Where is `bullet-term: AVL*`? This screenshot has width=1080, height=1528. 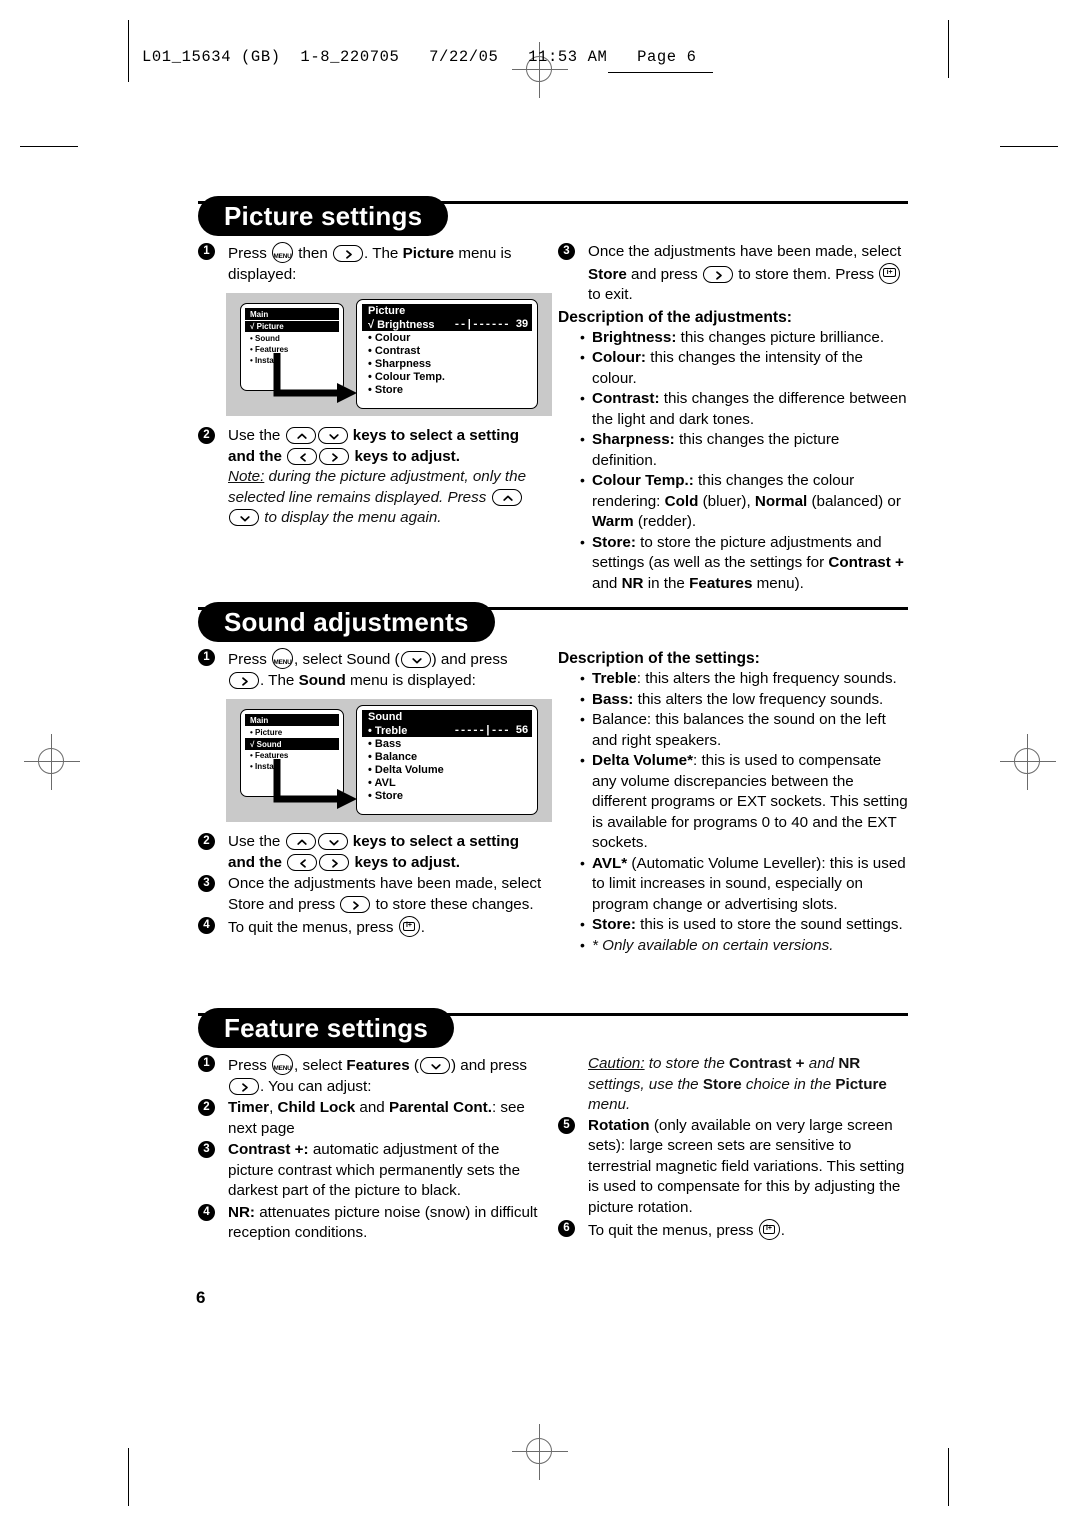
bullet-term: AVL* is located at coordinates (610, 863).